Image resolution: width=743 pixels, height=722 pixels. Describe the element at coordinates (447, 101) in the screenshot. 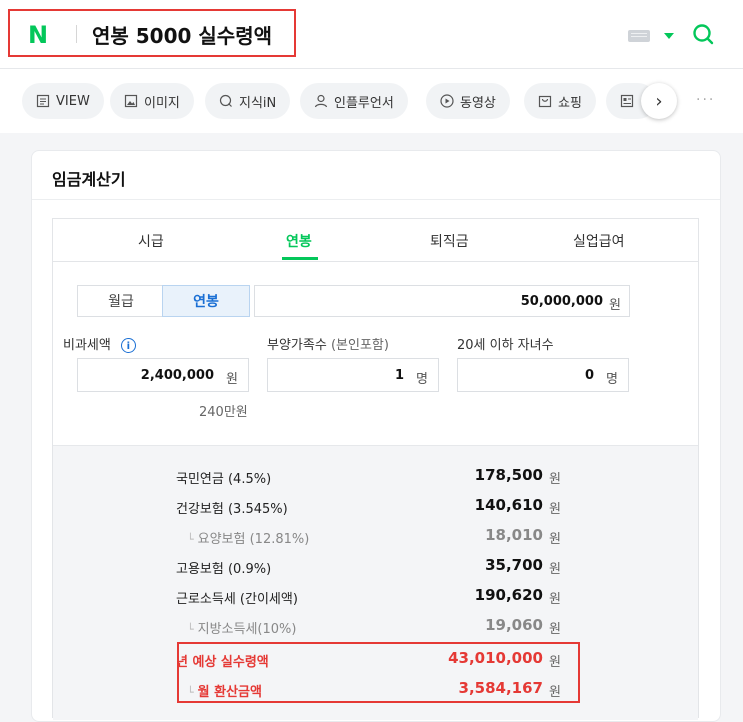

I see `play-icon` at that location.